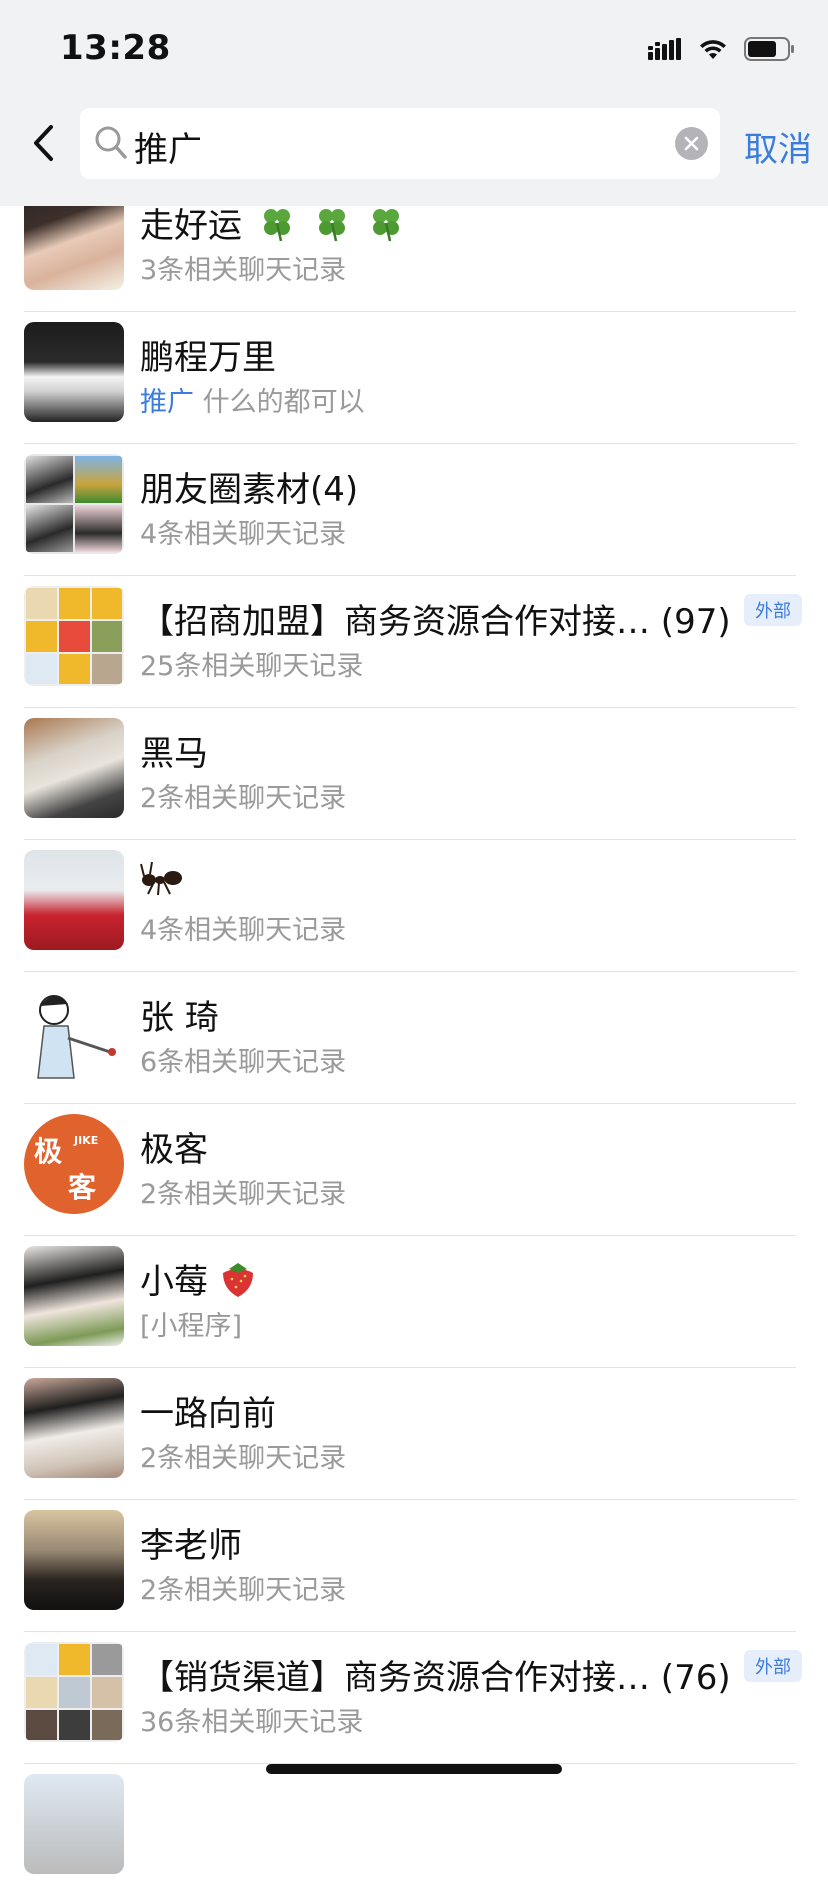 Image resolution: width=828 pixels, height=1896 pixels. I want to click on status-icons, so click(722, 49).